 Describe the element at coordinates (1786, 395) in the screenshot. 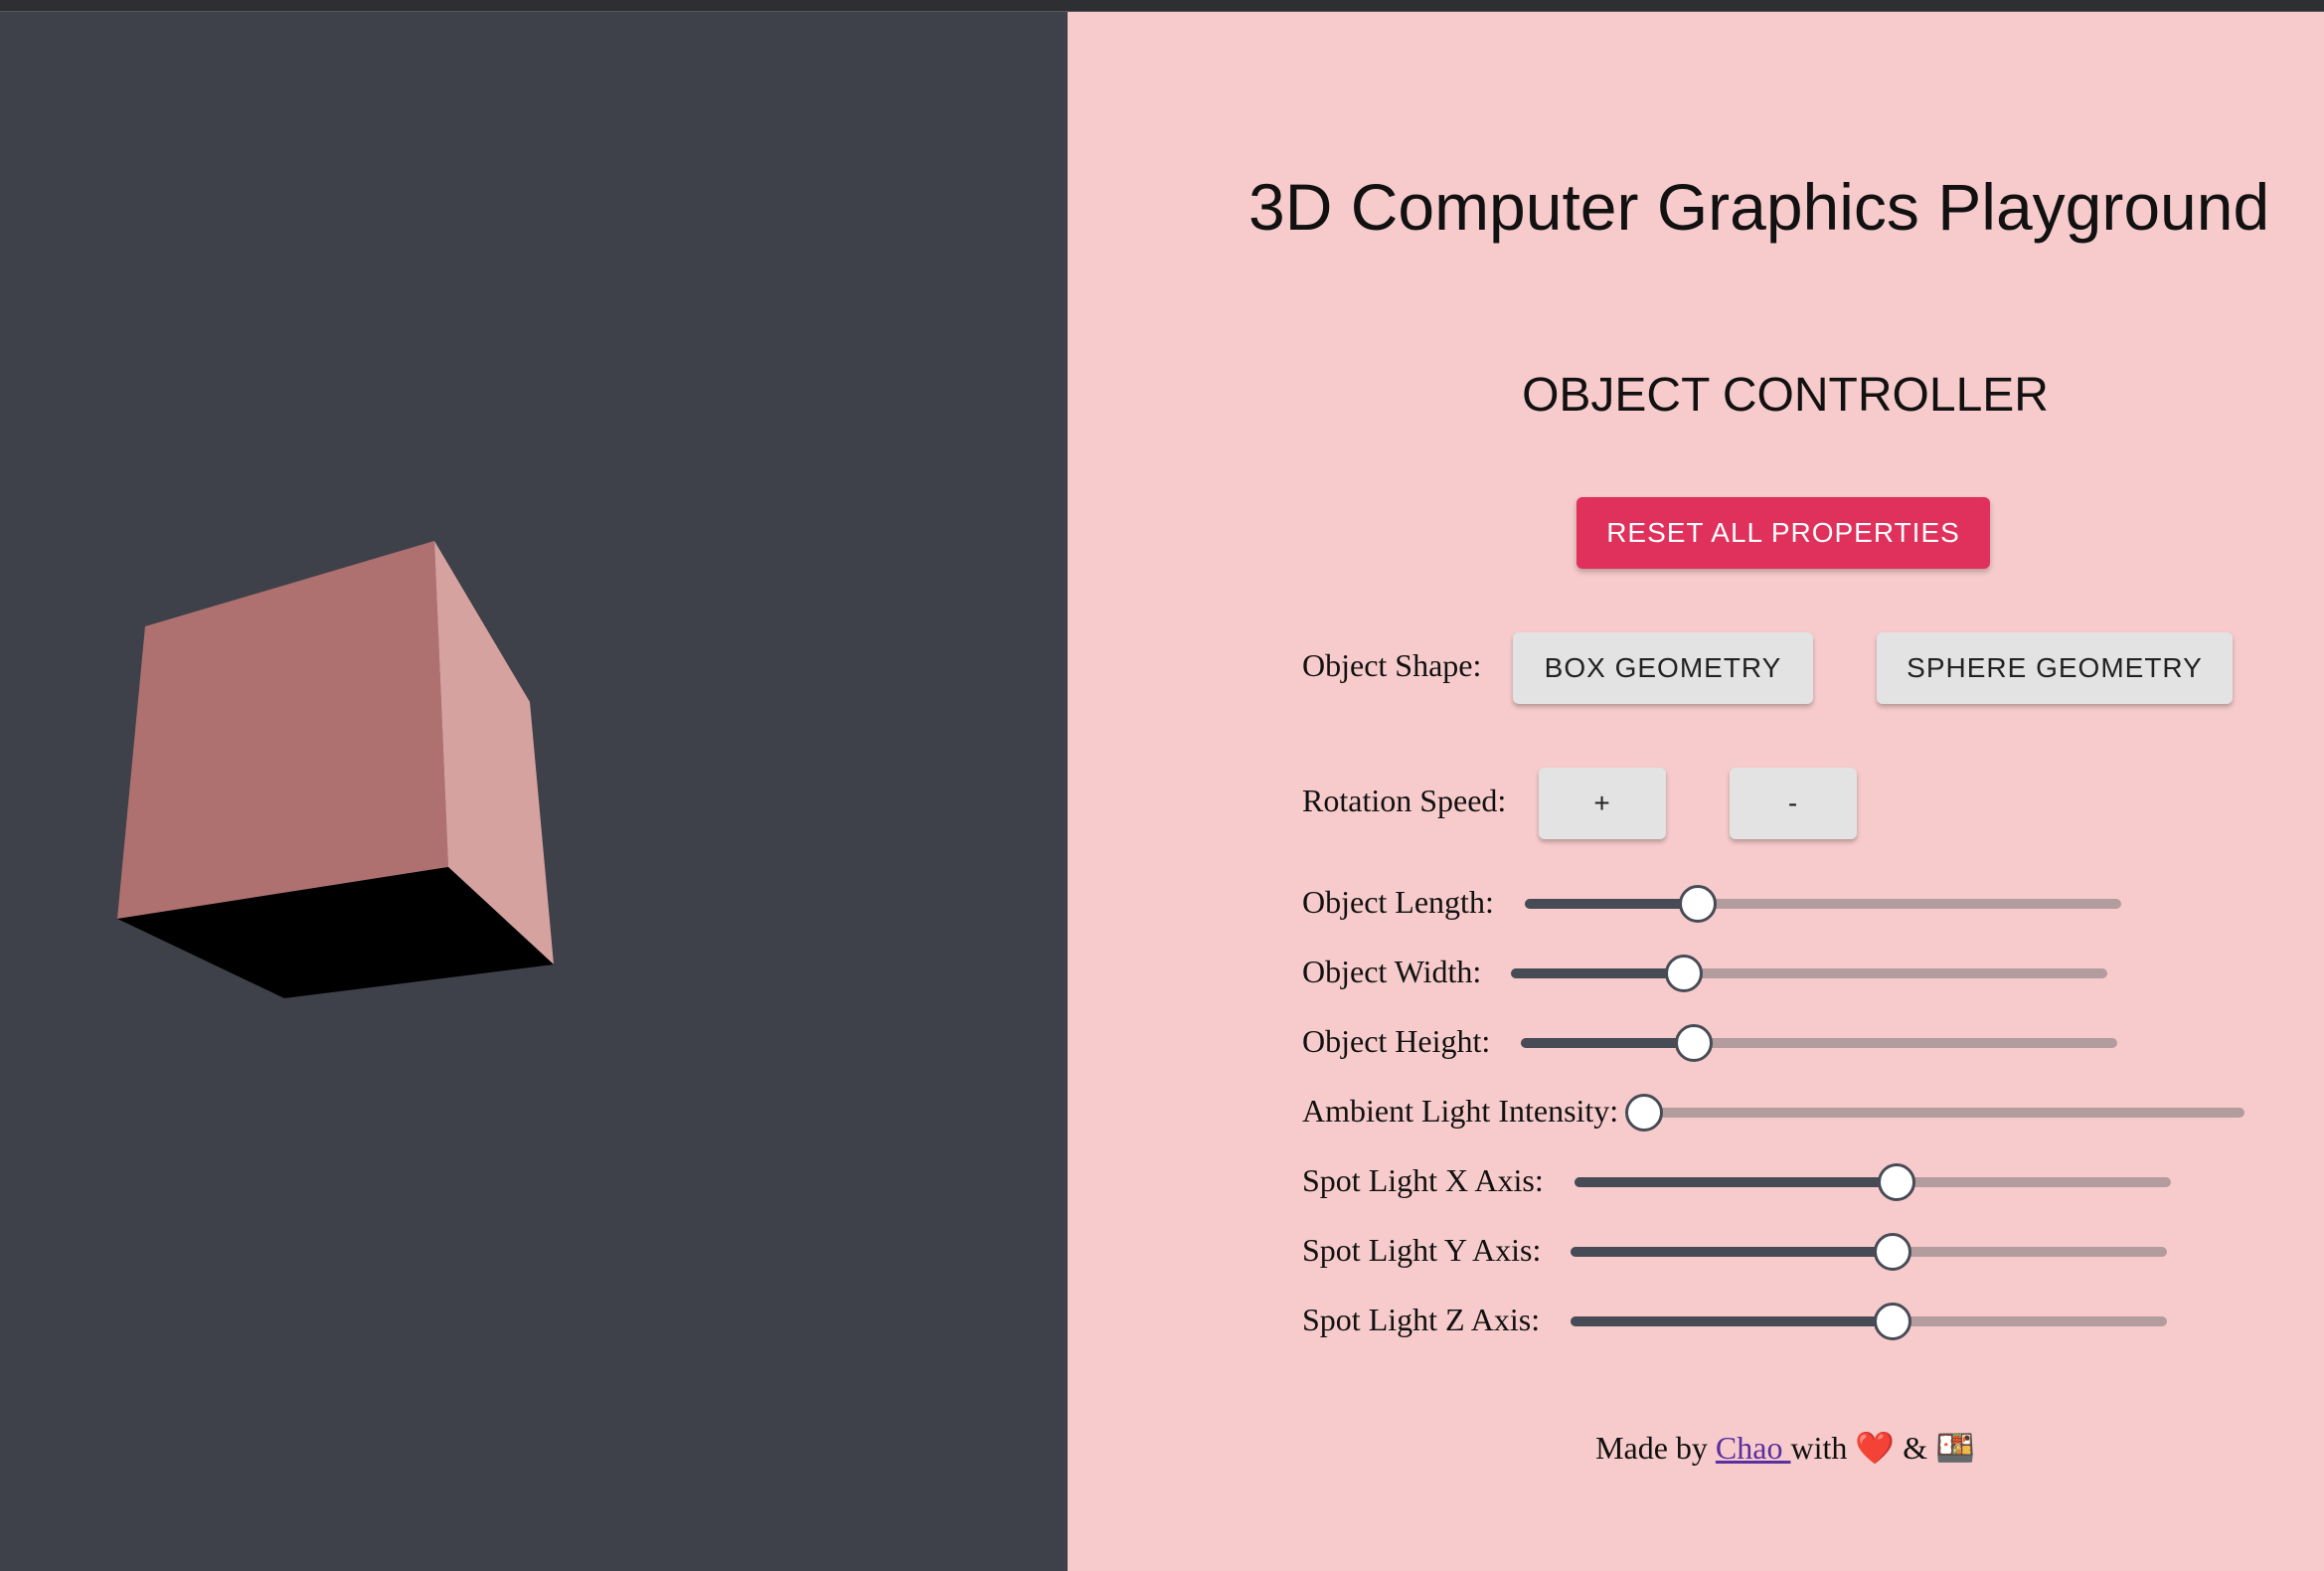

I see `controller-heading: OBJECT CONTROLLER` at that location.